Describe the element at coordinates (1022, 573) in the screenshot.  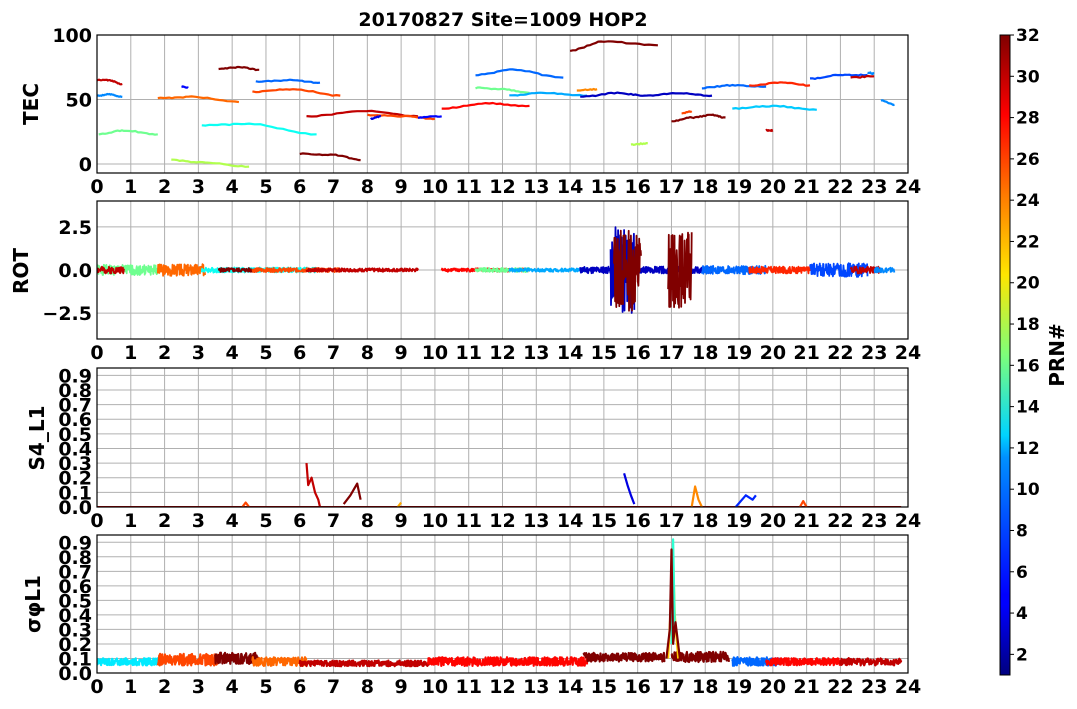
I see `colorbar-tick-label: 6` at that location.